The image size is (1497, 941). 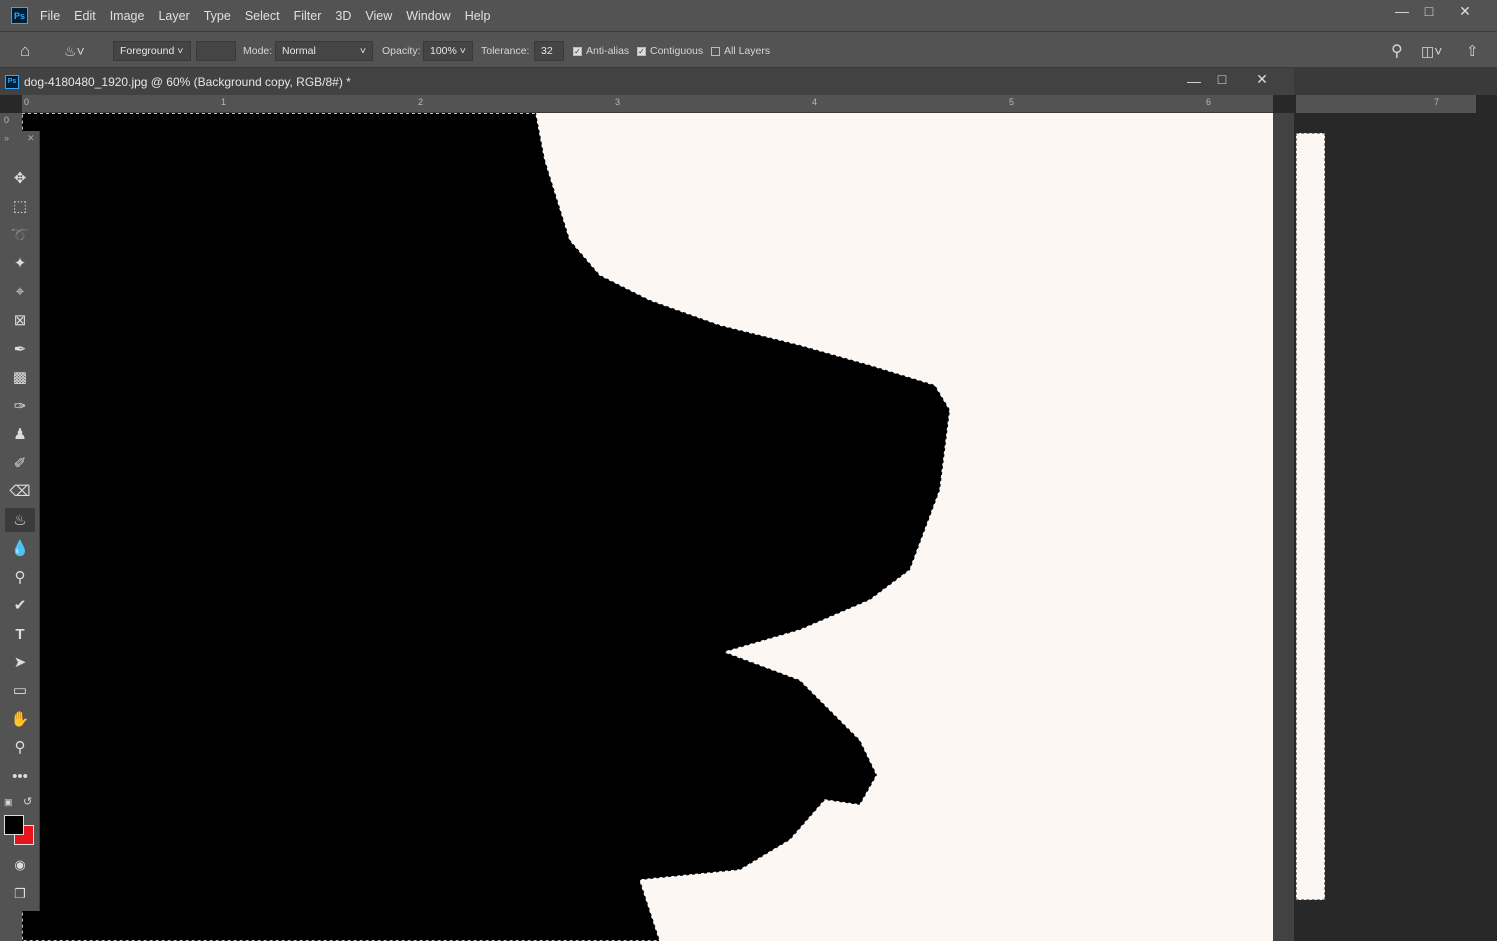 What do you see at coordinates (20, 865) in the screenshot?
I see `quick-mask-icon: ◉` at bounding box center [20, 865].